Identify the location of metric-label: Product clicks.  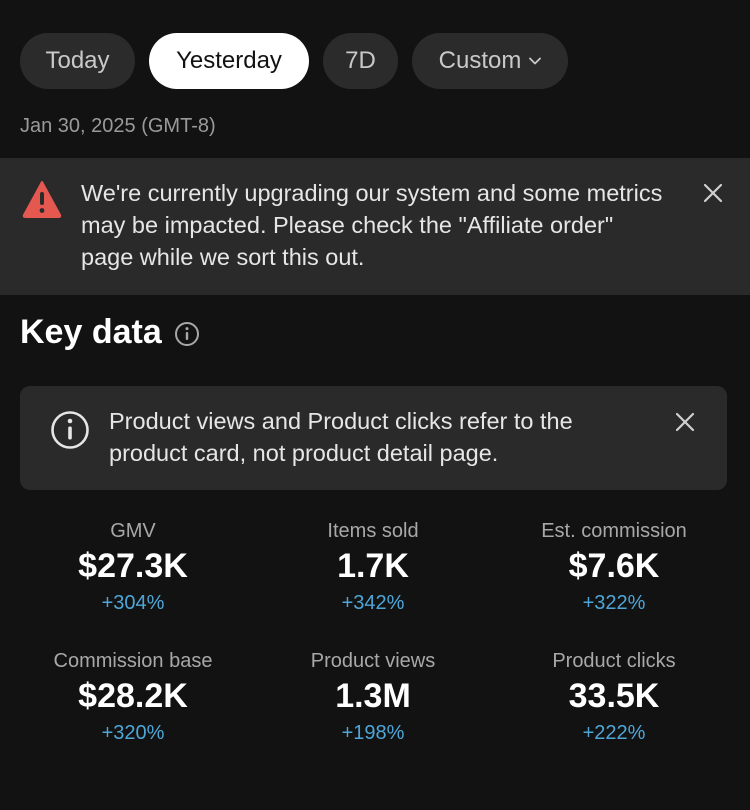
(614, 661).